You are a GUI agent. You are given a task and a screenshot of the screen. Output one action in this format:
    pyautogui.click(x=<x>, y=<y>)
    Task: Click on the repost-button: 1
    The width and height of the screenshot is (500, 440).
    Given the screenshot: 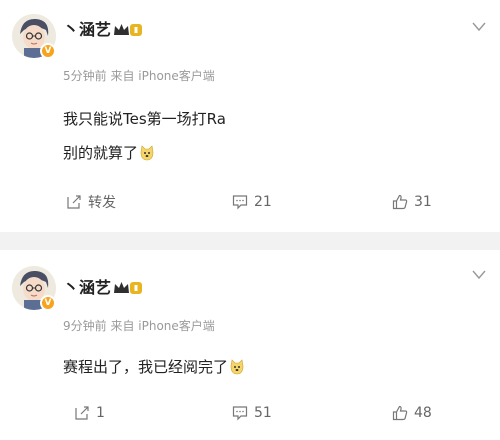 What is the action you would take?
    pyautogui.click(x=89, y=413)
    